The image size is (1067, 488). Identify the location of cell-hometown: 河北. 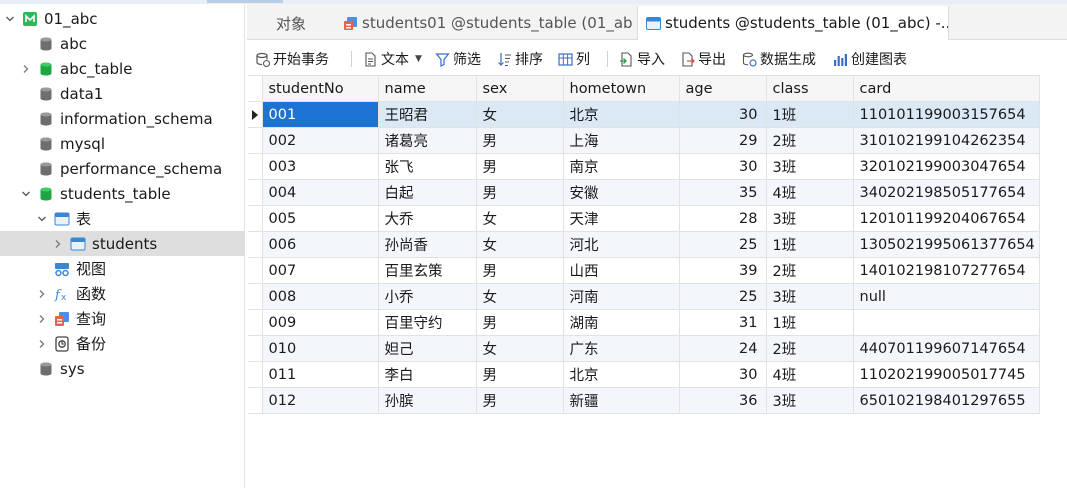
(621, 244).